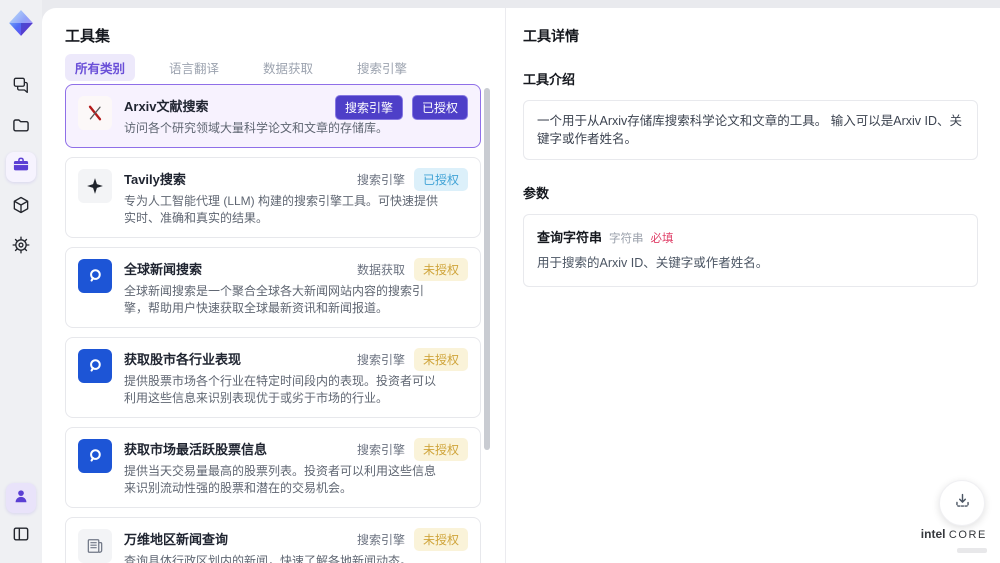 This screenshot has width=1000, height=563. I want to click on paper-icon, so click(95, 546).